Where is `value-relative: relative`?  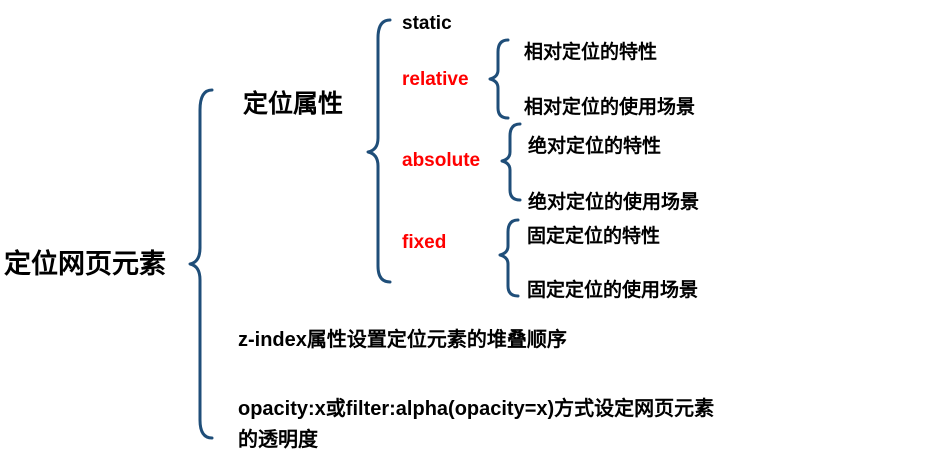 value-relative: relative is located at coordinates (435, 79).